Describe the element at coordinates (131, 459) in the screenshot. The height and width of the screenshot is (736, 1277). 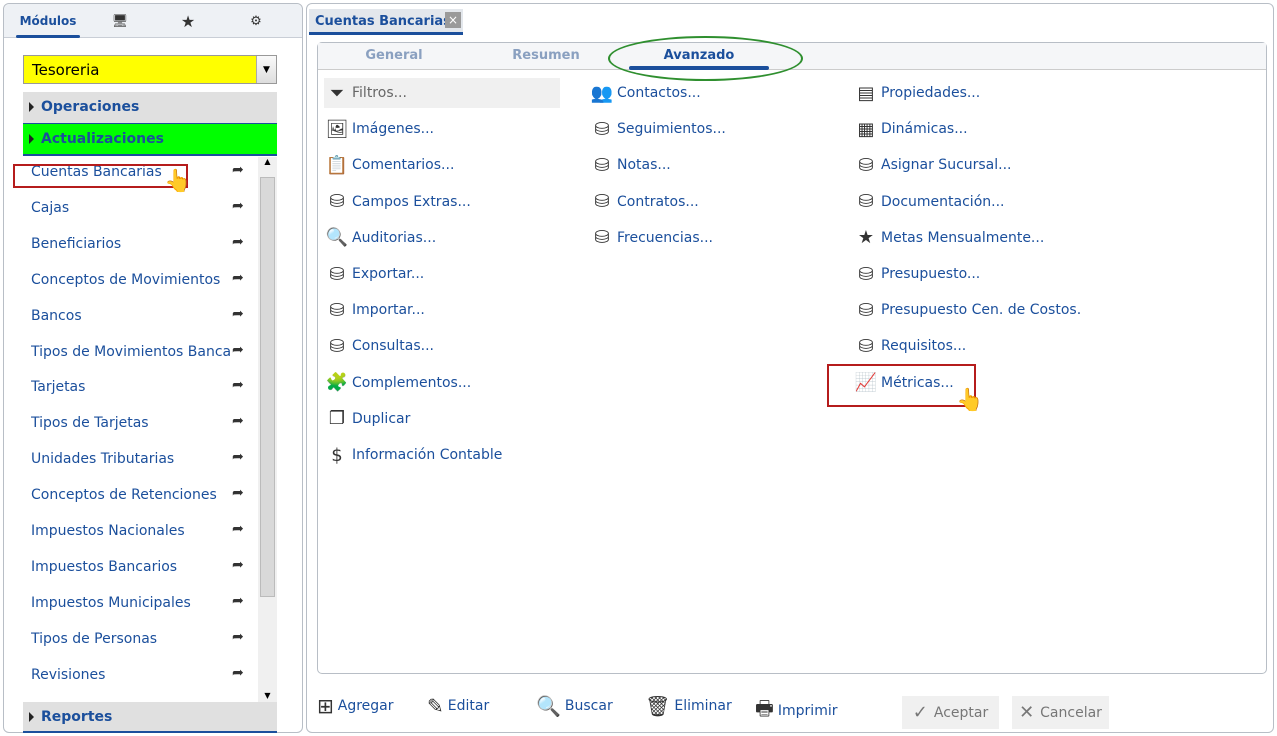
I see `sidebar-item: Unidades Tributarias` at that location.